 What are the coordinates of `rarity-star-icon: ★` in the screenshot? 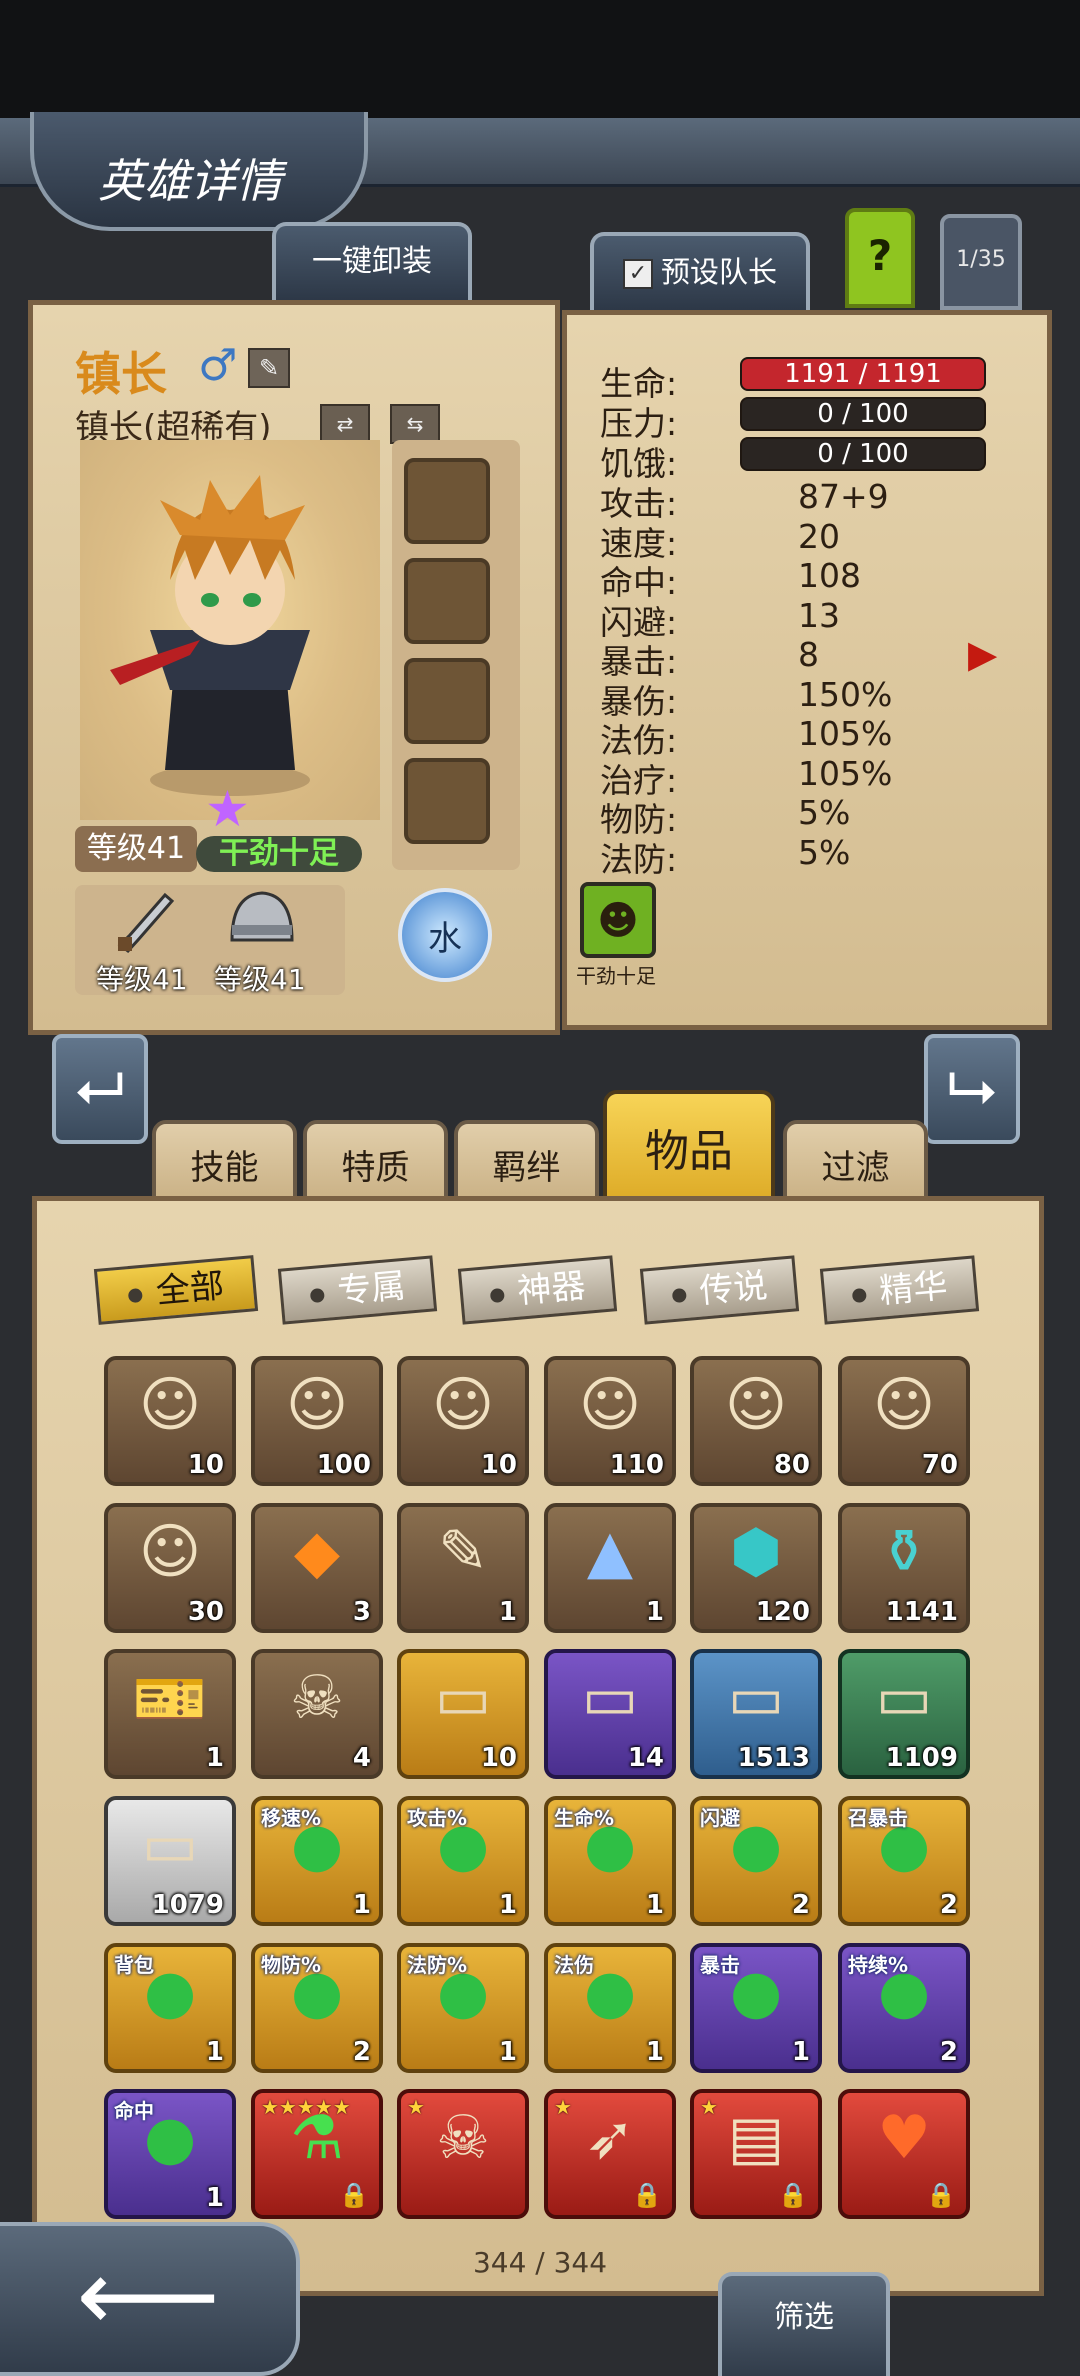 It's located at (227, 809).